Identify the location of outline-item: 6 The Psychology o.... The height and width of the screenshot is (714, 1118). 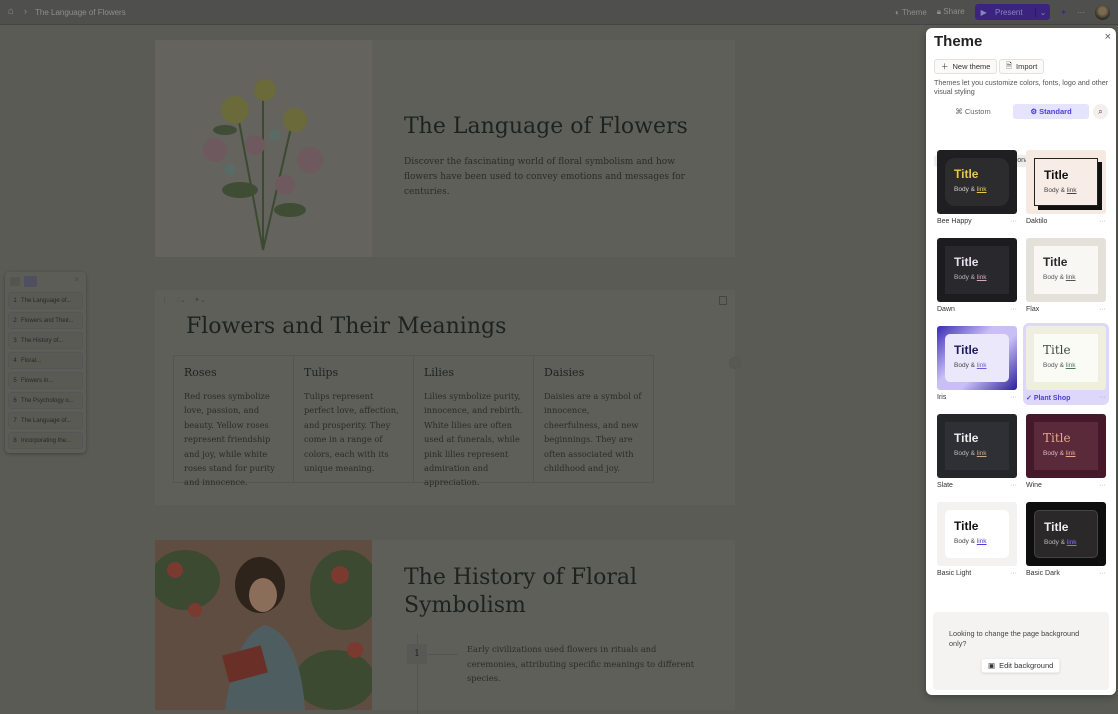
(45, 400).